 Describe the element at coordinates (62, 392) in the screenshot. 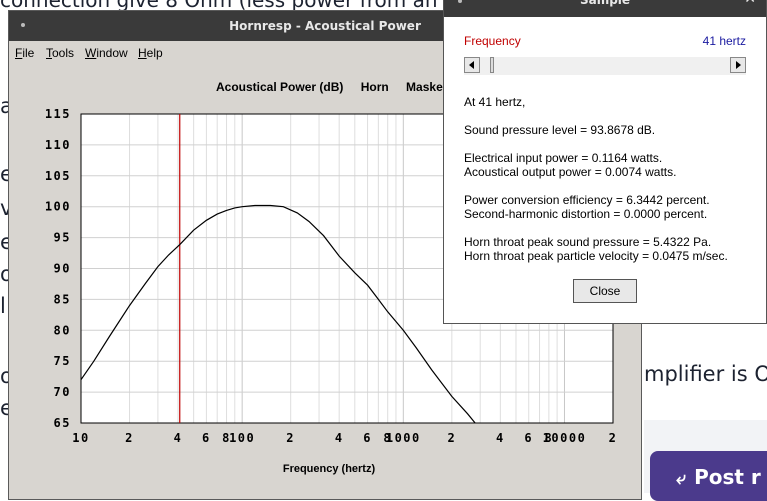

I see `y-tick-label: 70` at that location.